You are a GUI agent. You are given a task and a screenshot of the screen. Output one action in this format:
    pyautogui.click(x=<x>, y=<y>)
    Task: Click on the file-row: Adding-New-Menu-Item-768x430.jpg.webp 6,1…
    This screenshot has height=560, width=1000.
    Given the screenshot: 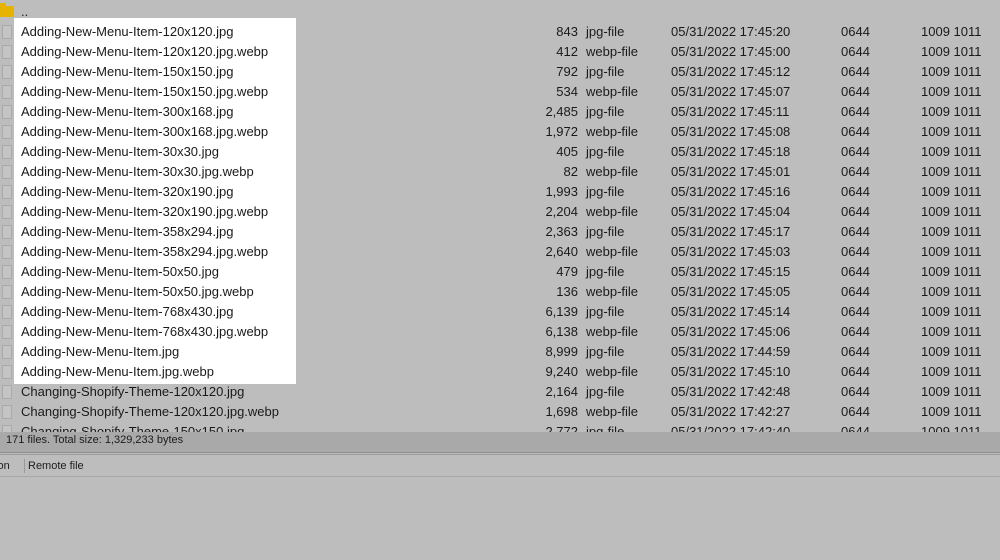 What is the action you would take?
    pyautogui.click(x=500, y=332)
    